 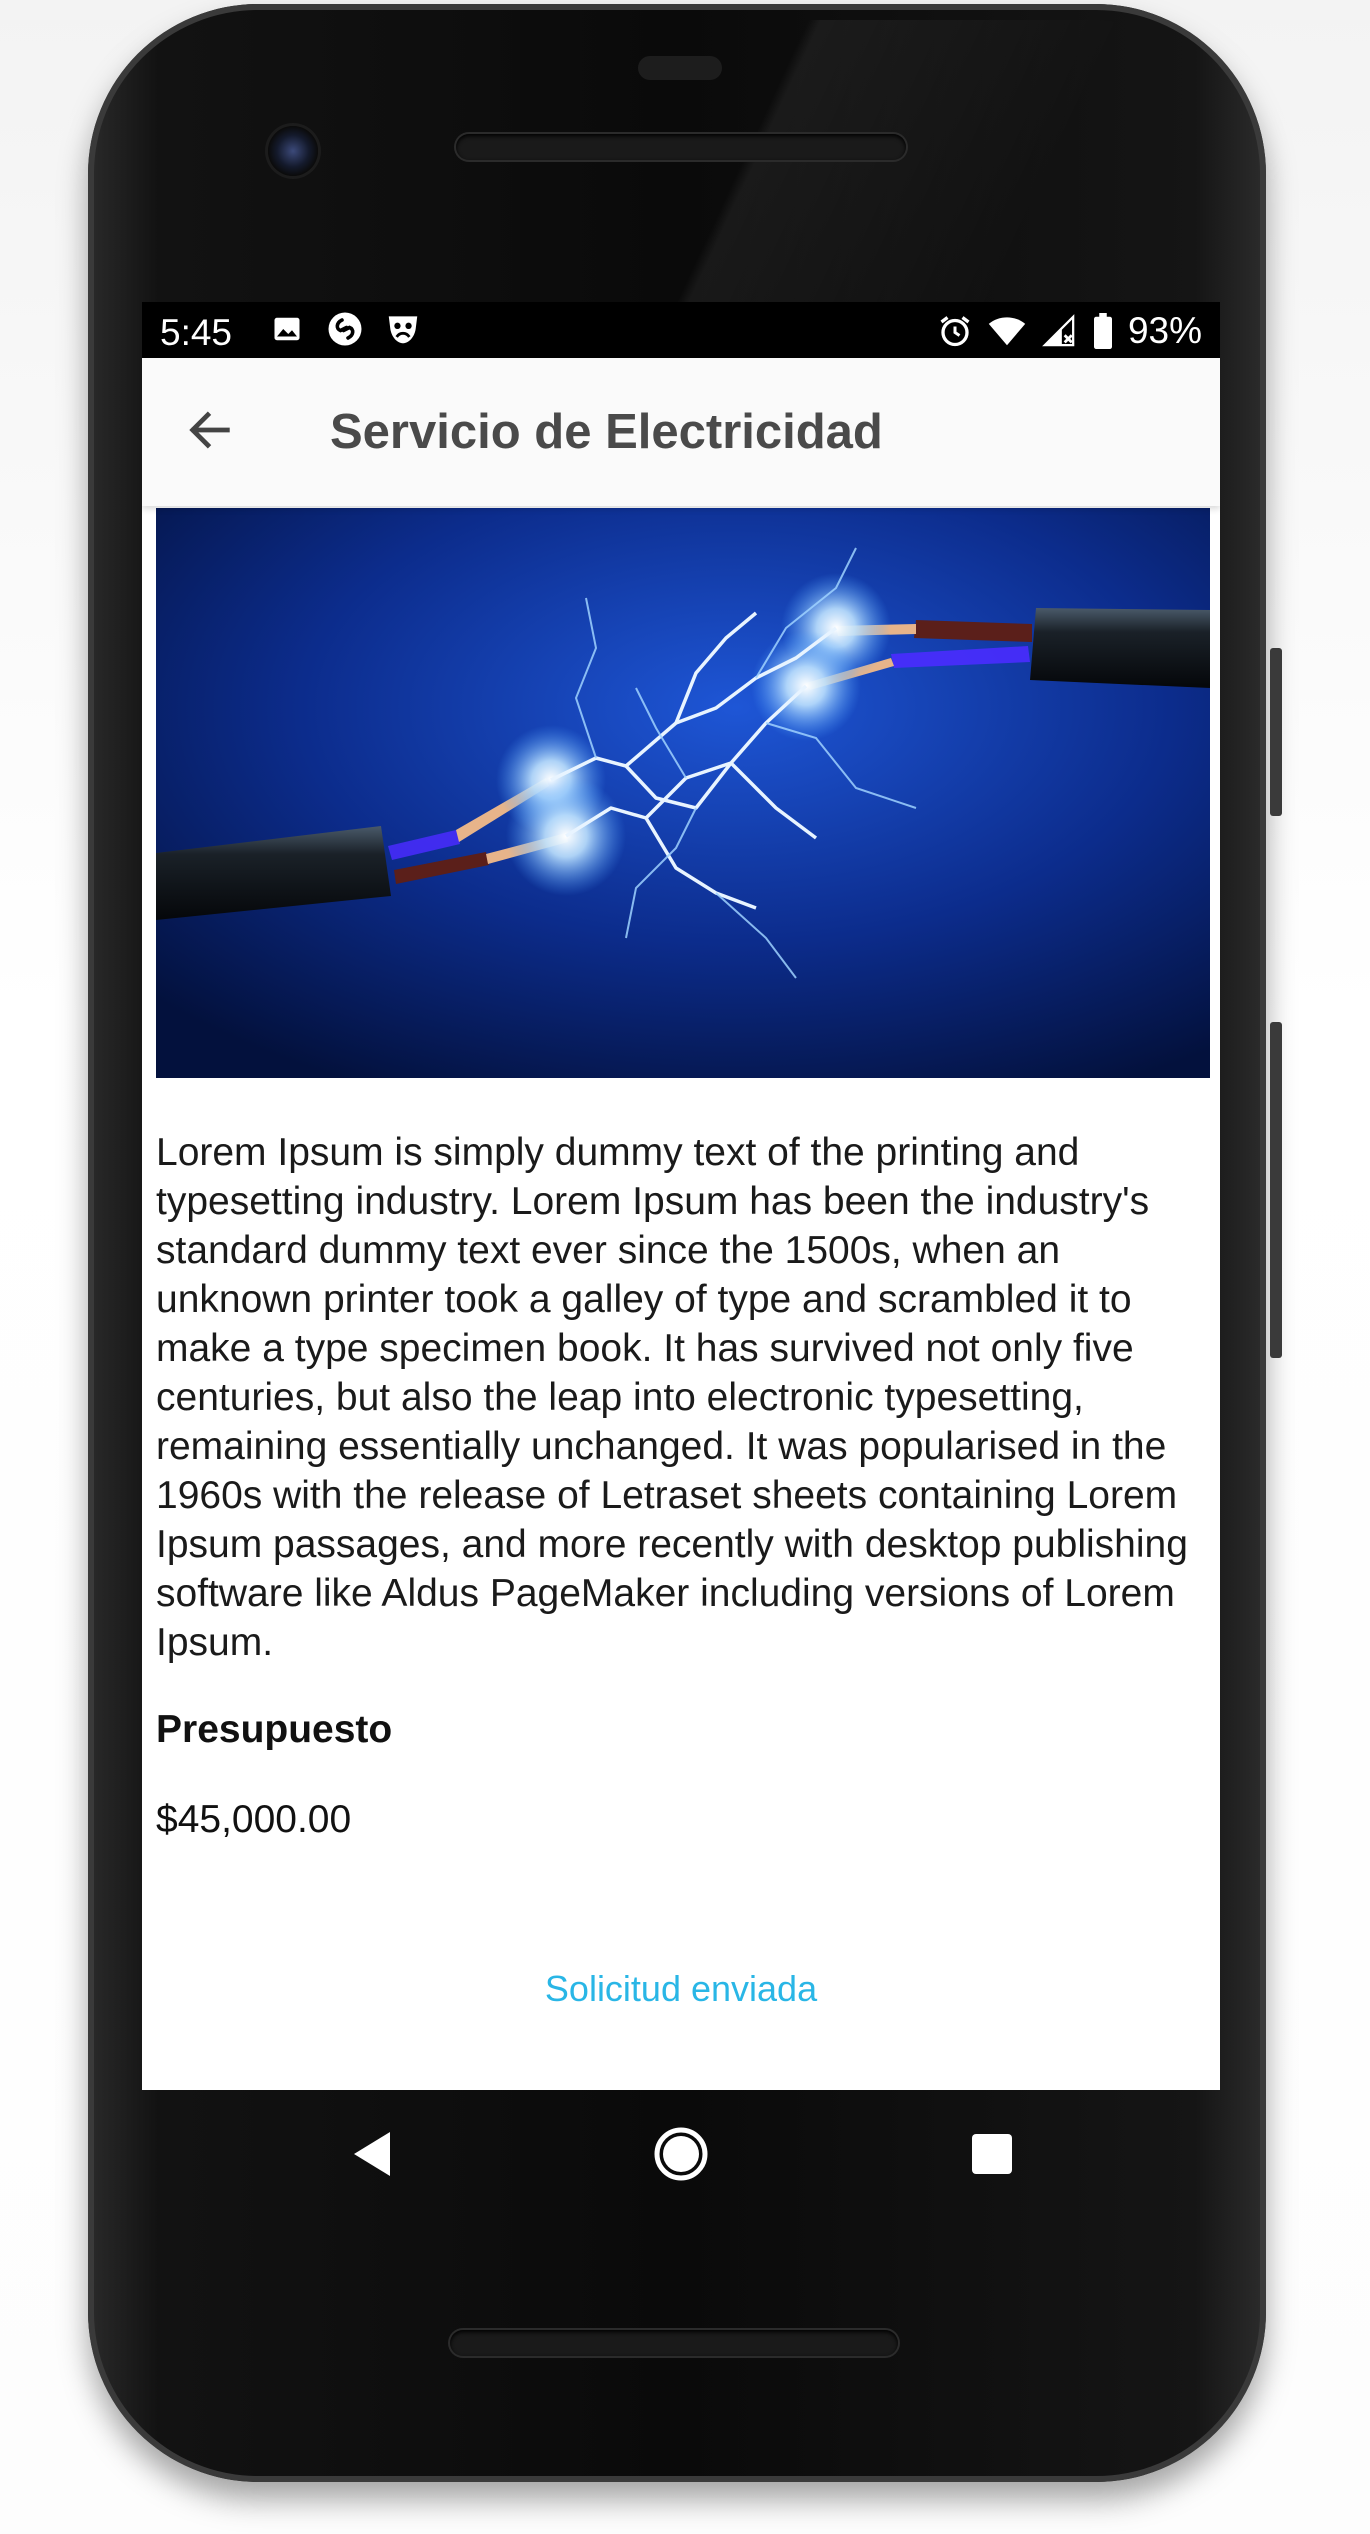 I want to click on nav-home-button, so click(x=681, y=2156).